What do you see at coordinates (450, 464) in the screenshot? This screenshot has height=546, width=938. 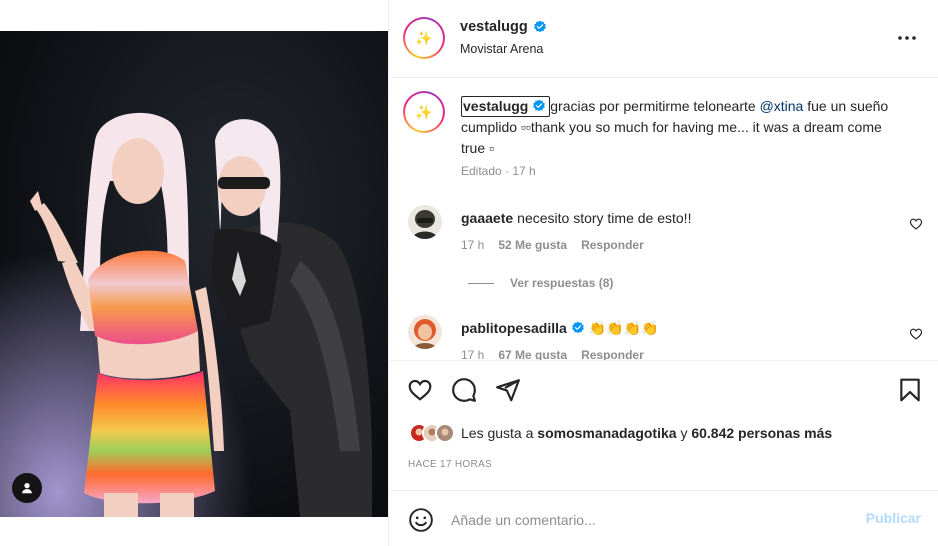 I see `post-time: HACE 17 HORAS` at bounding box center [450, 464].